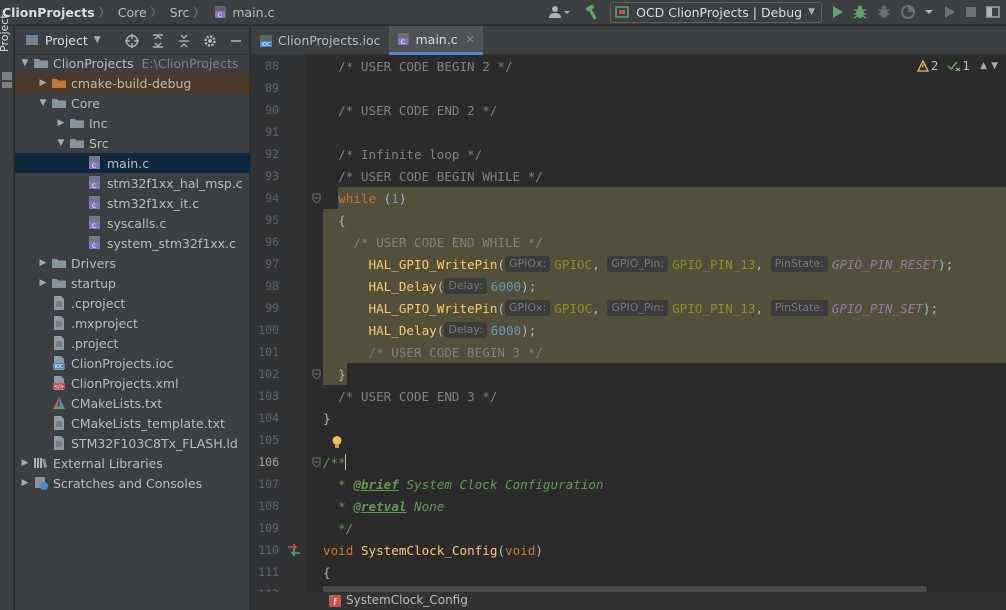 This screenshot has width=1006, height=610. I want to click on line-number: 101, so click(265, 352).